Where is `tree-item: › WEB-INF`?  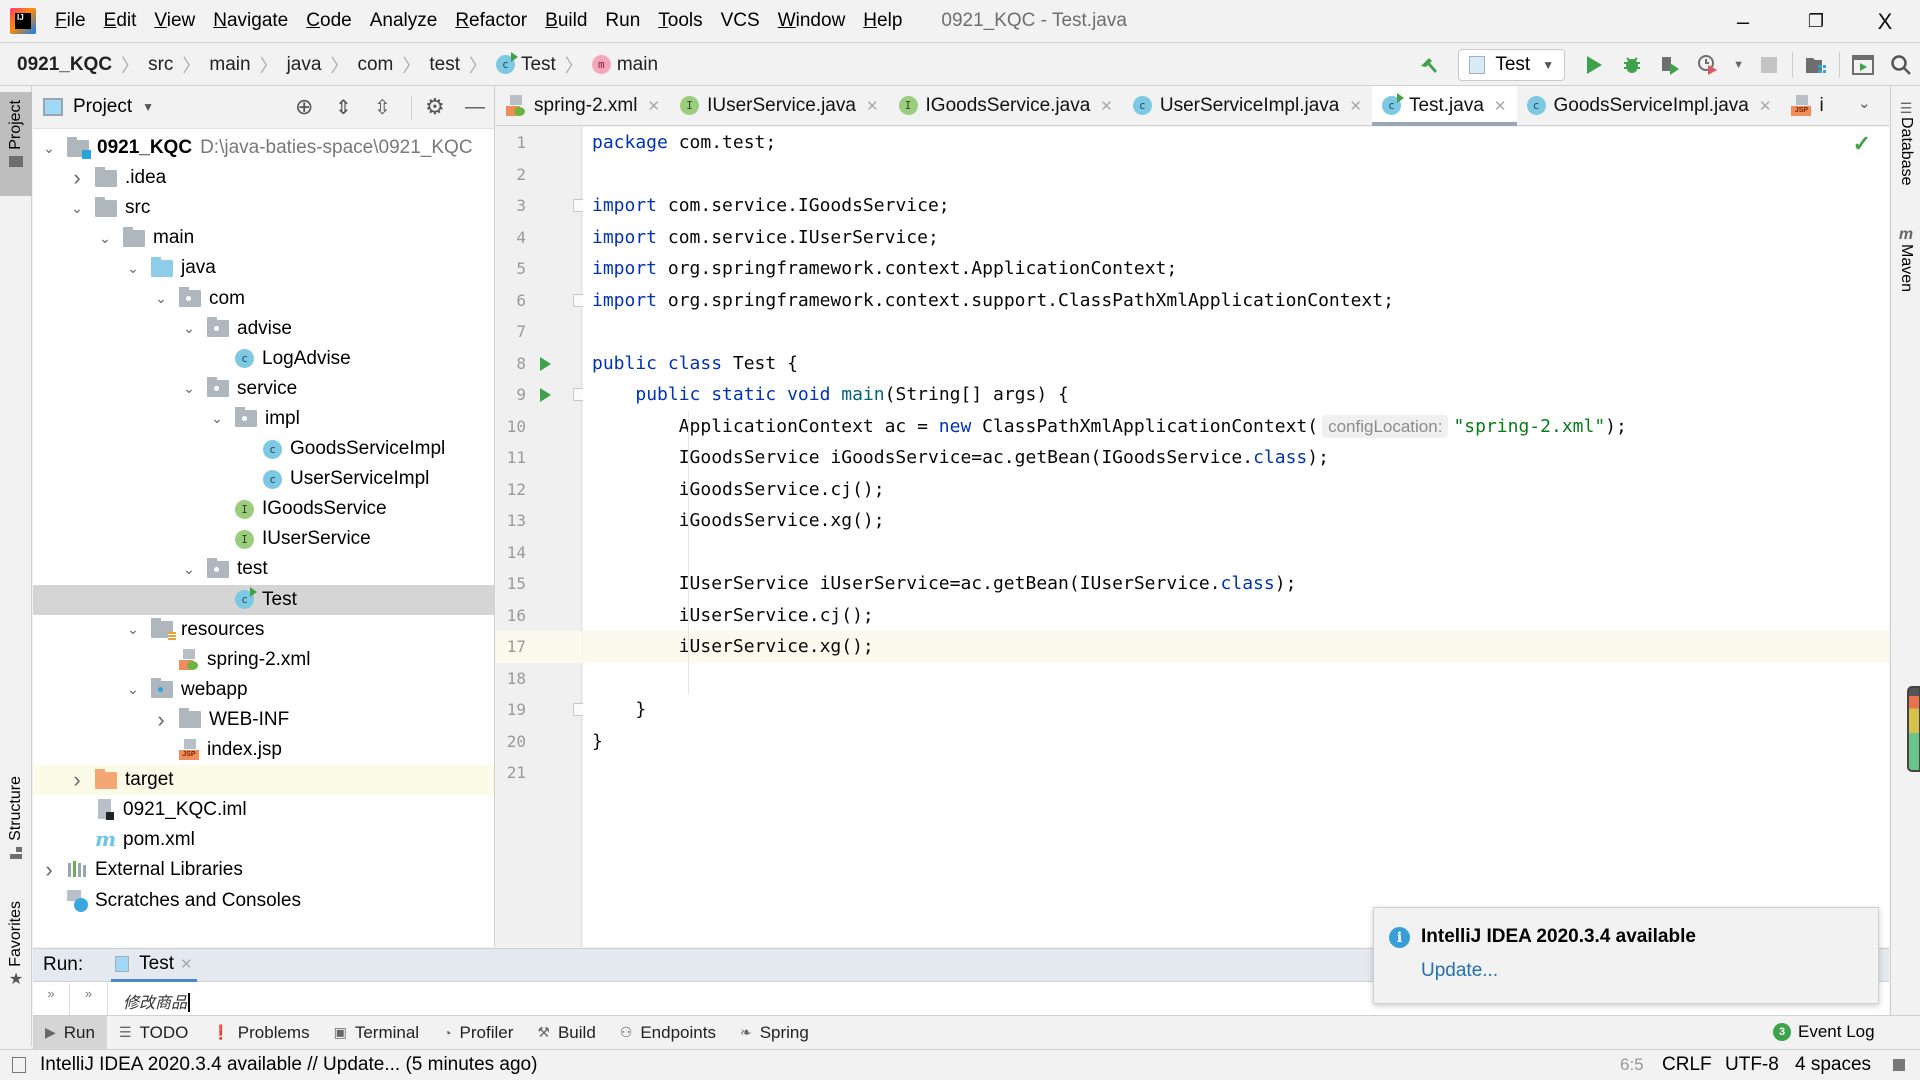
tree-item: › WEB-INF is located at coordinates (263, 720).